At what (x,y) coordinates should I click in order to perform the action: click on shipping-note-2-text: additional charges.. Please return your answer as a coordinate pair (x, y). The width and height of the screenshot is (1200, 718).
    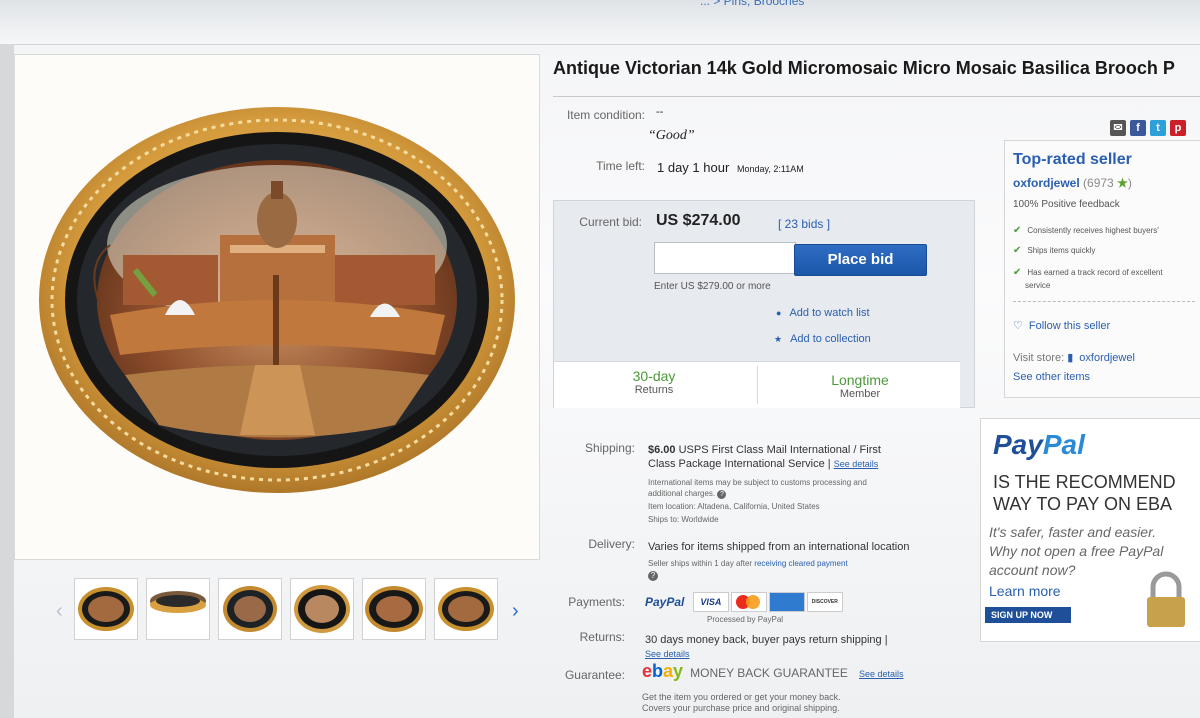
    Looking at the image, I should click on (682, 493).